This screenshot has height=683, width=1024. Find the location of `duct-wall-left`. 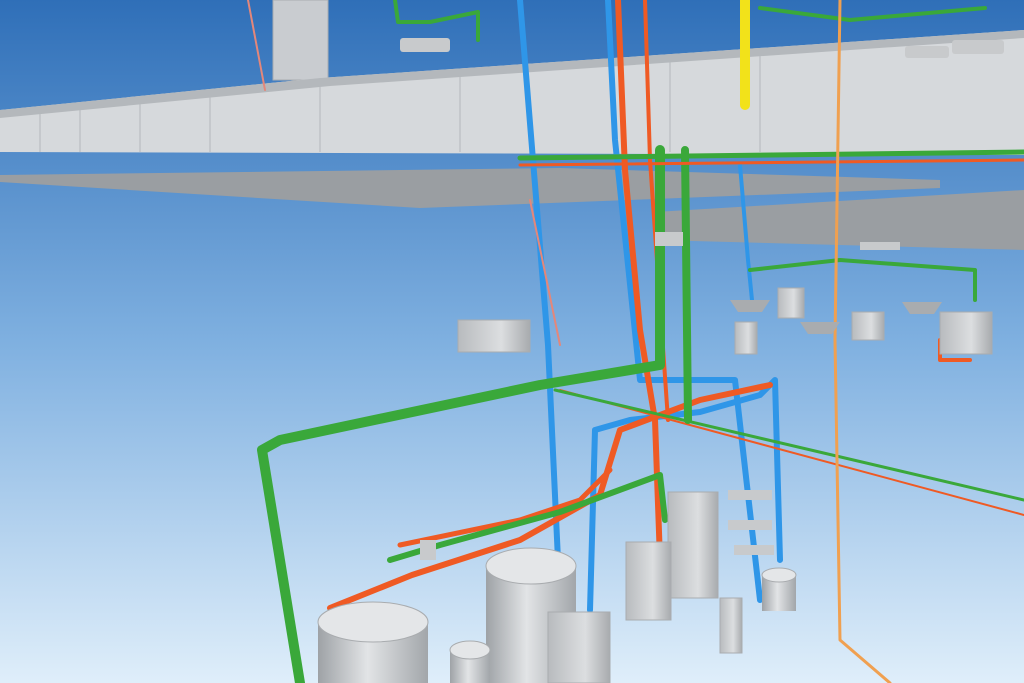

duct-wall-left is located at coordinates (300, 40).